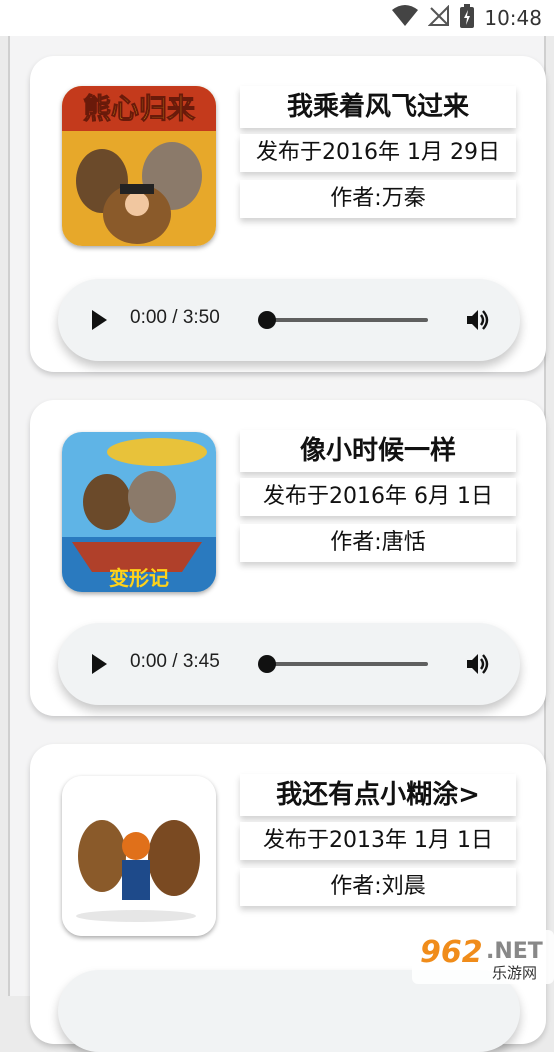  I want to click on song-date: 发布于2016年 1月 29日, so click(378, 153).